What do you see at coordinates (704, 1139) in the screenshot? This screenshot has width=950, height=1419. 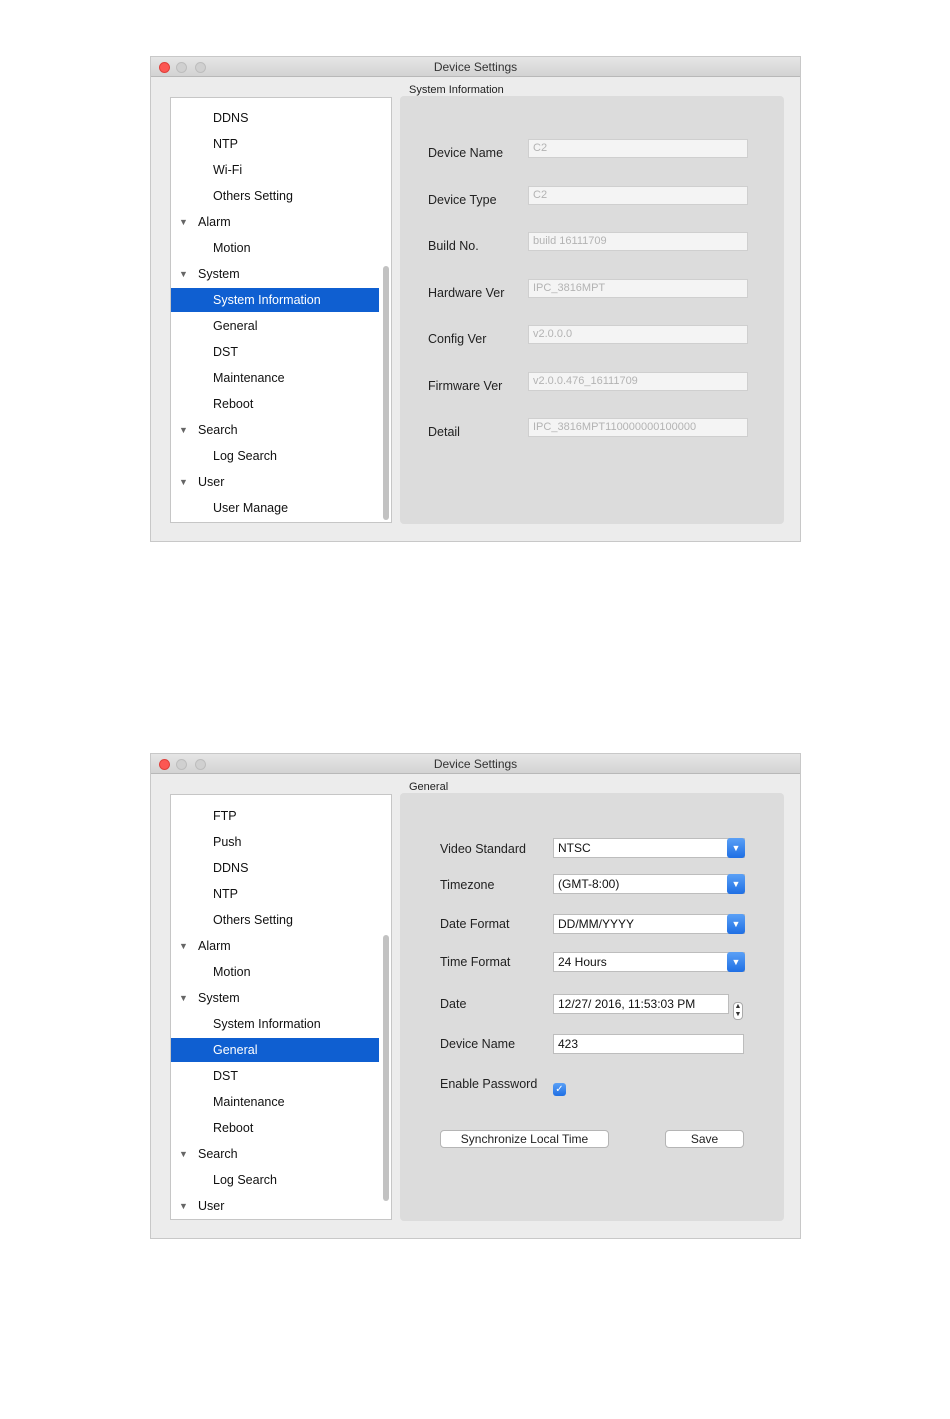 I see `save-button: Save` at bounding box center [704, 1139].